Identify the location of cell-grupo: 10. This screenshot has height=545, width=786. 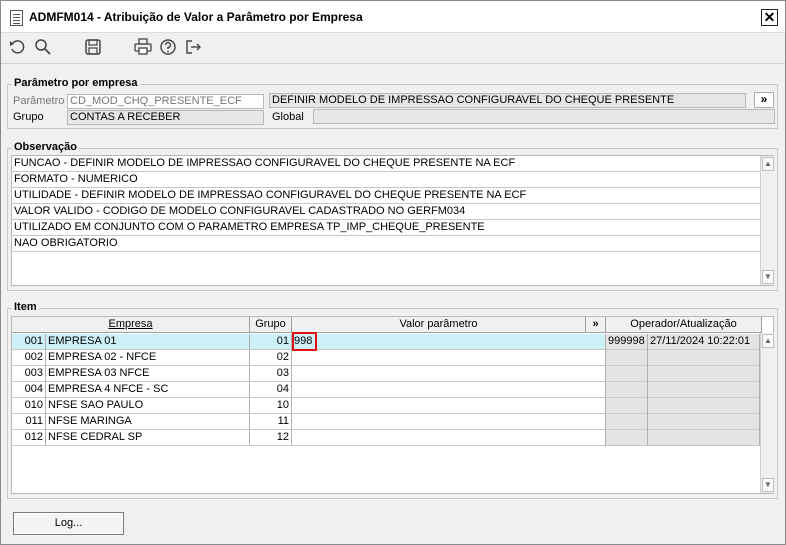
(271, 406).